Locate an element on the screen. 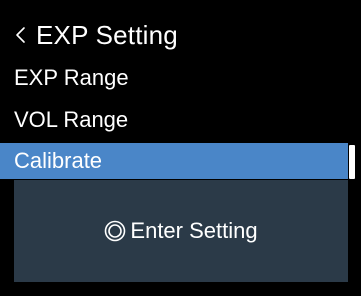 Image resolution: width=361 pixels, height=296 pixels. menu-item-label: VOL Range is located at coordinates (71, 119).